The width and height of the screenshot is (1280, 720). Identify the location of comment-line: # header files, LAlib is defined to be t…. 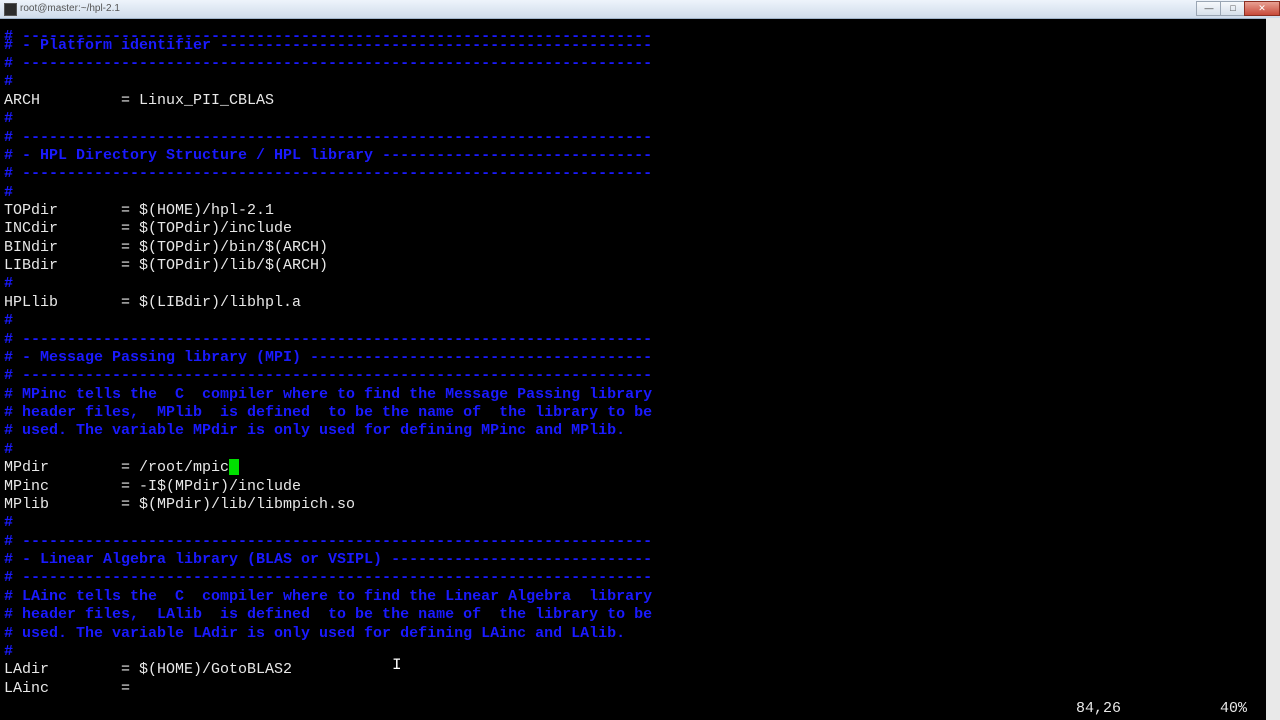
(328, 614).